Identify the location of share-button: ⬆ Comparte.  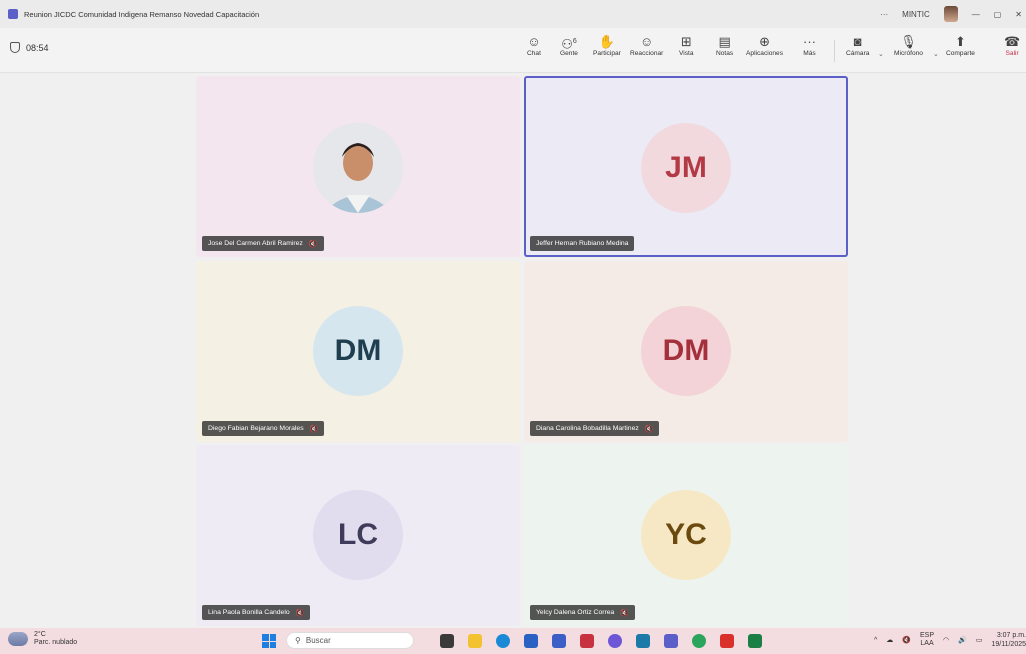
(960, 45).